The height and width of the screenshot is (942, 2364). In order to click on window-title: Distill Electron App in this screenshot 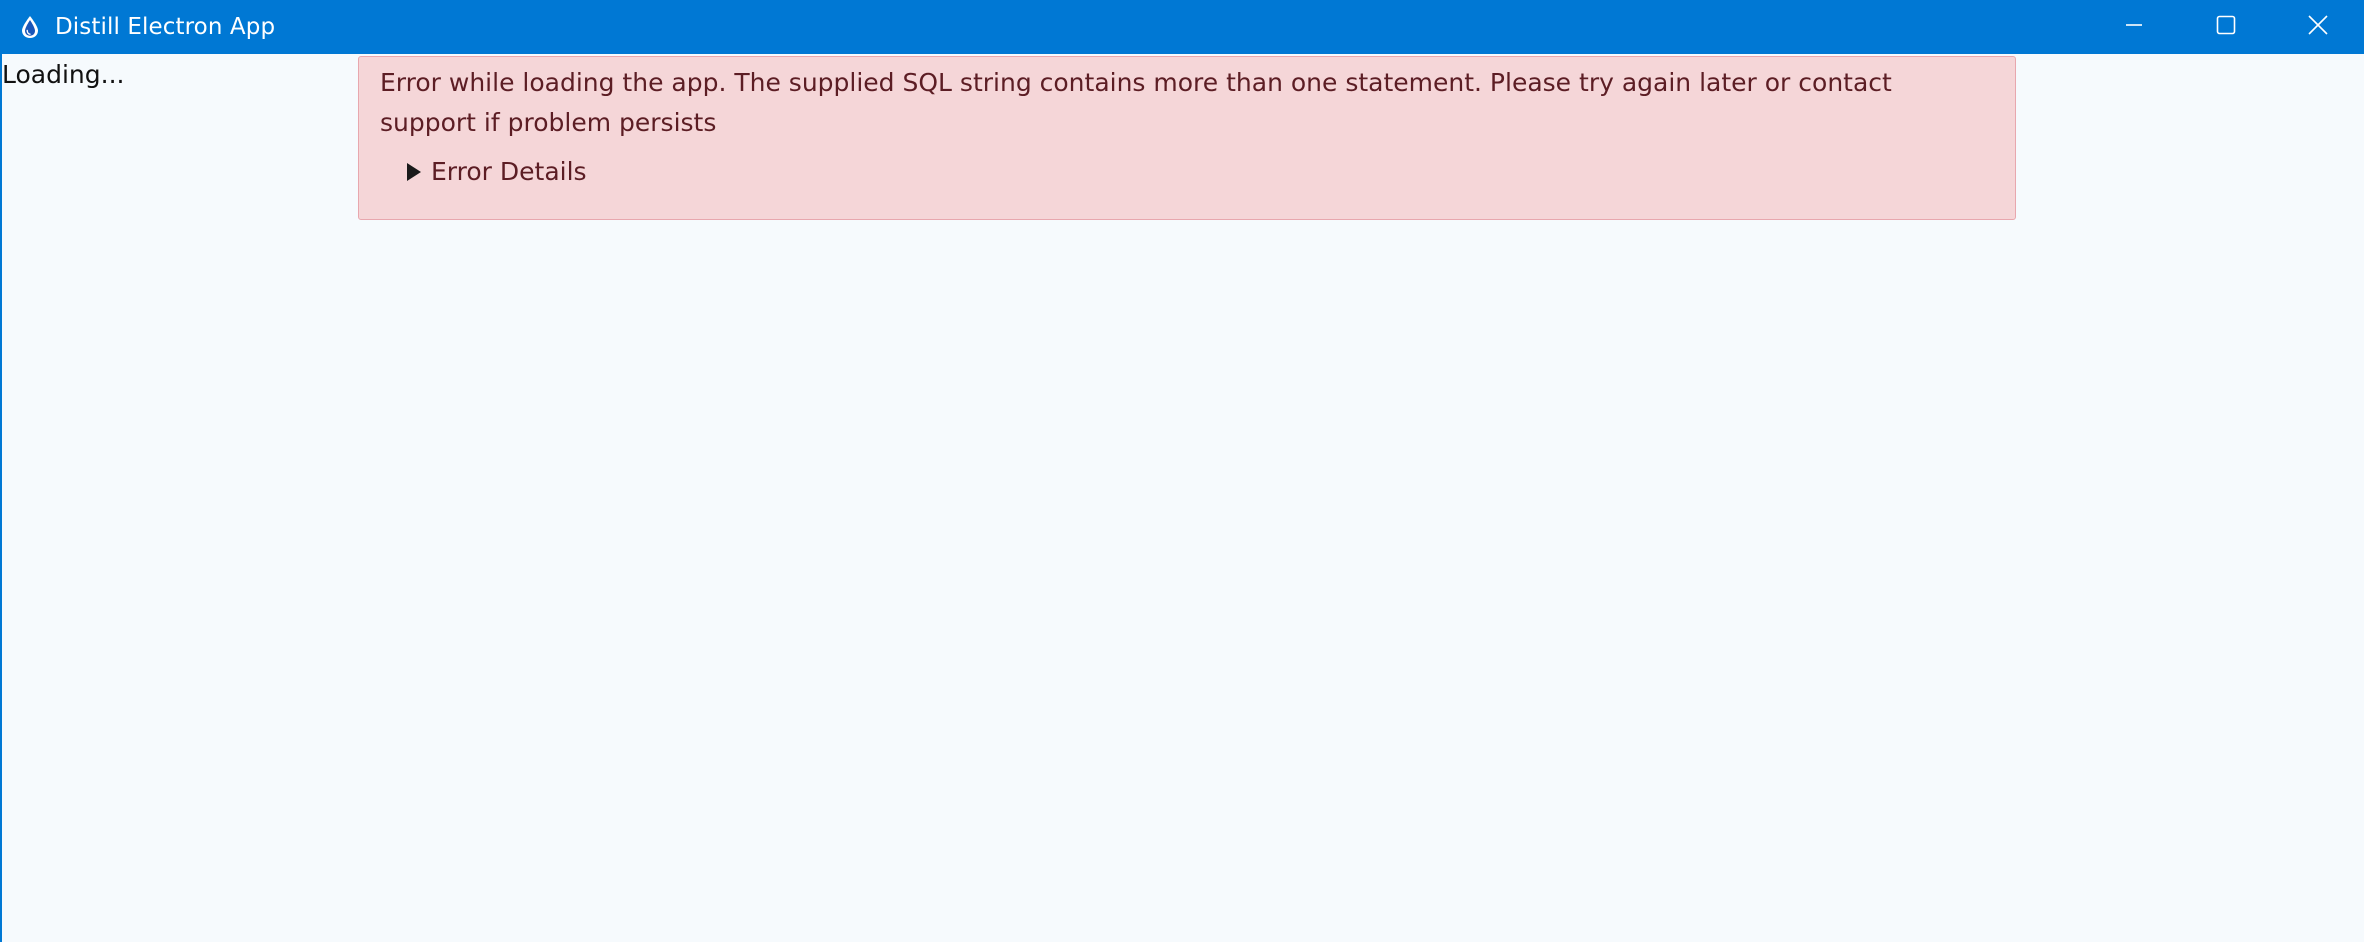, I will do `click(165, 27)`.